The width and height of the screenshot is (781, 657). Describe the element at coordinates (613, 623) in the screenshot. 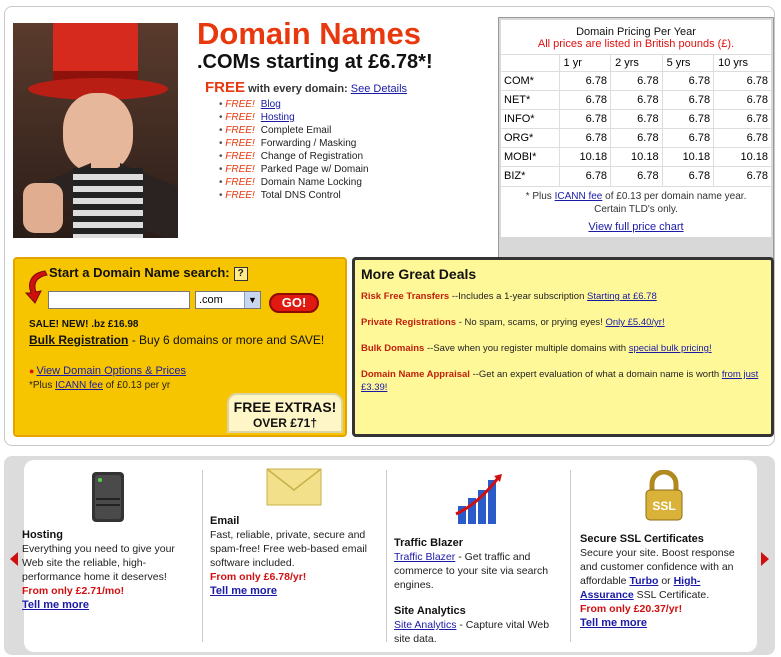

I see `ssl-tell-more-link: Tell me more` at that location.